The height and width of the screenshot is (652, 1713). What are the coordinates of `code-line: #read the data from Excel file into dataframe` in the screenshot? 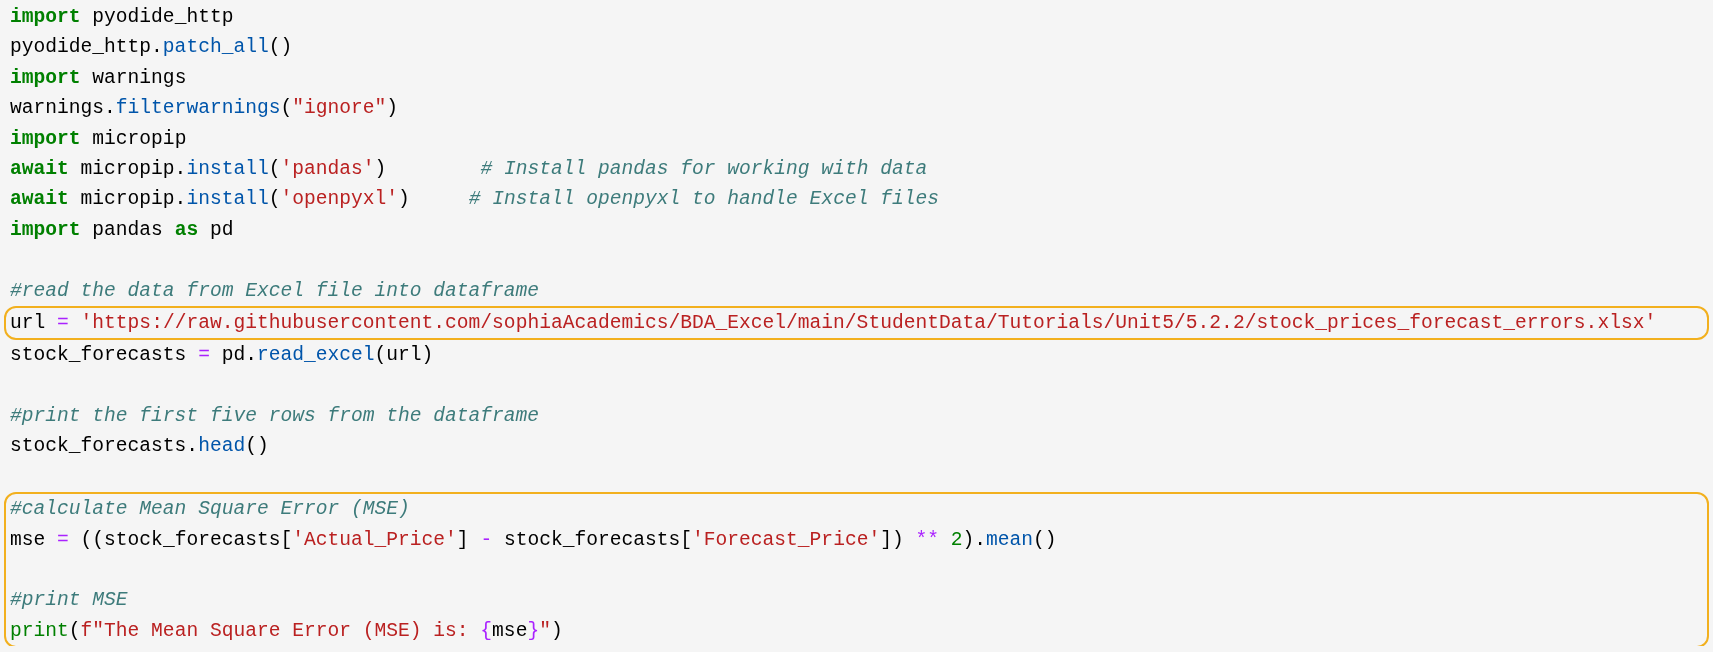 It's located at (275, 291).